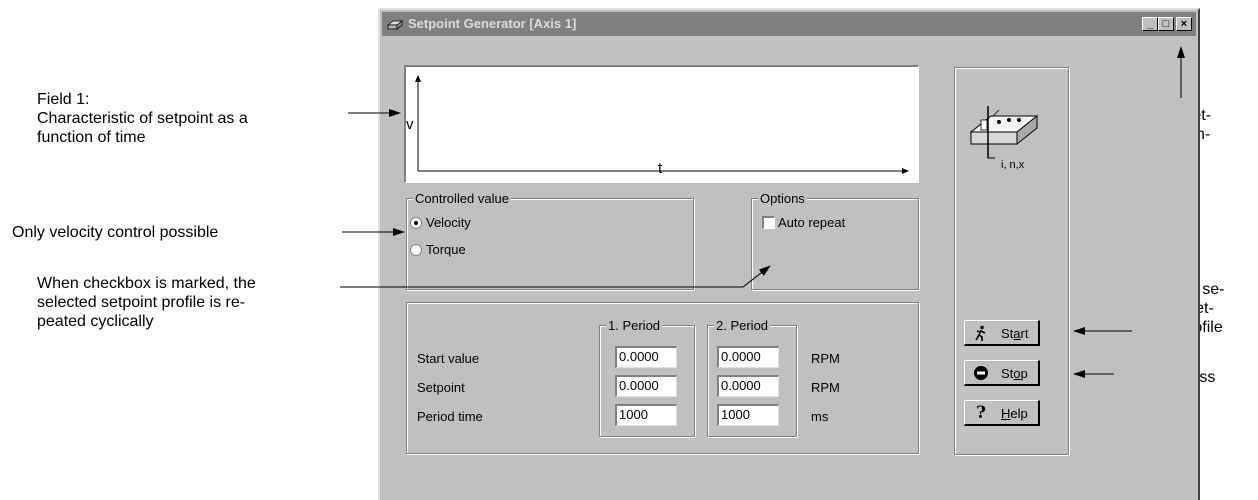 The height and width of the screenshot is (500, 1258). Describe the element at coordinates (1184, 24) in the screenshot. I see `close-button: ×` at that location.